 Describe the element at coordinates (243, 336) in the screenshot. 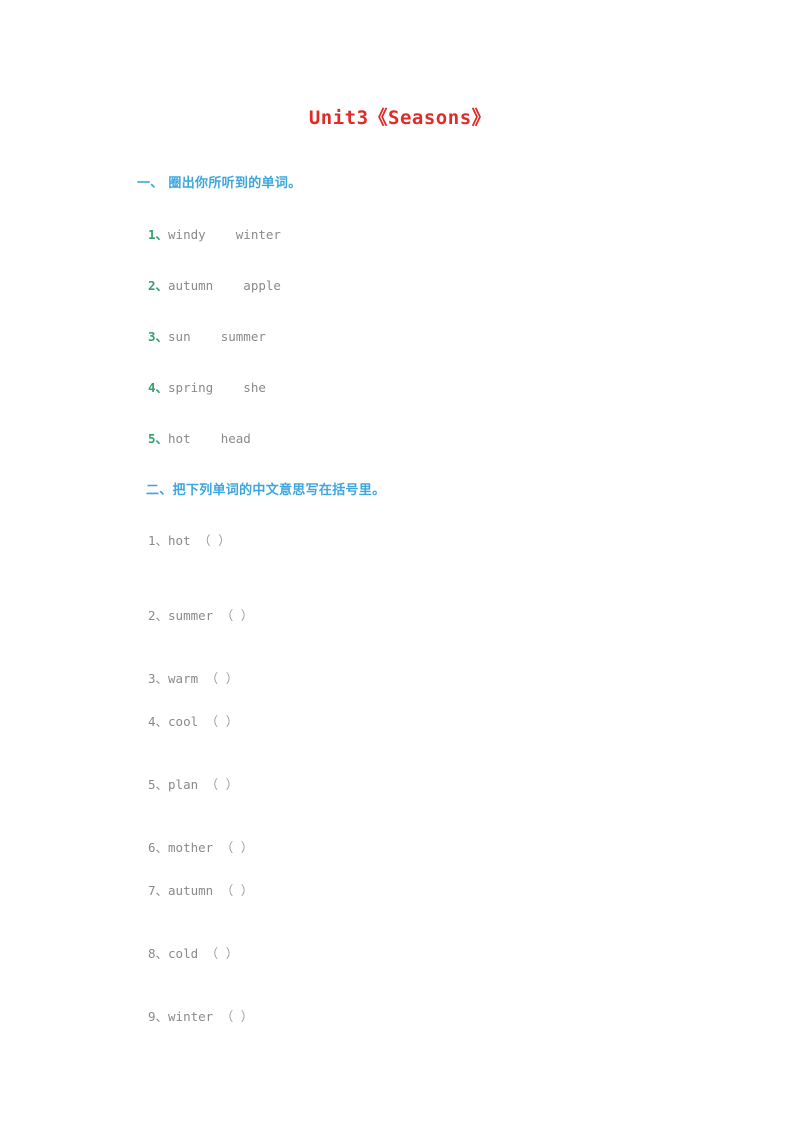

I see `choice-word-b: summer` at that location.